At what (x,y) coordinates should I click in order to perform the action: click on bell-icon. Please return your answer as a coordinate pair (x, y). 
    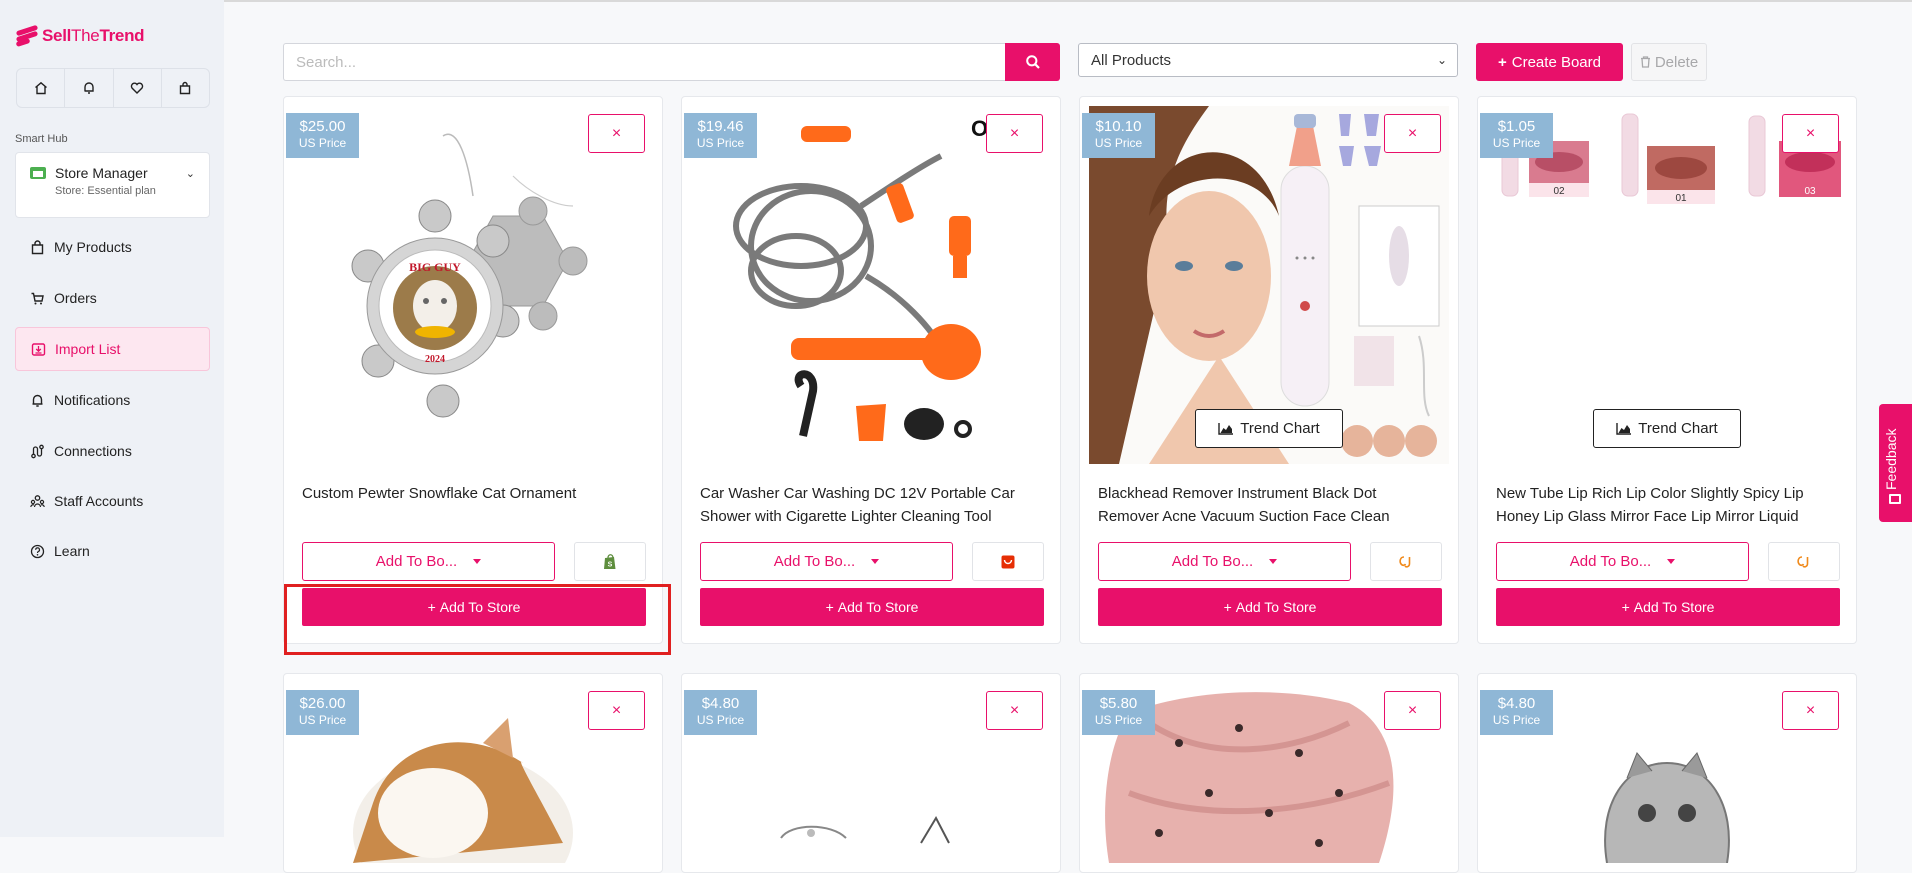
    Looking at the image, I should click on (37, 400).